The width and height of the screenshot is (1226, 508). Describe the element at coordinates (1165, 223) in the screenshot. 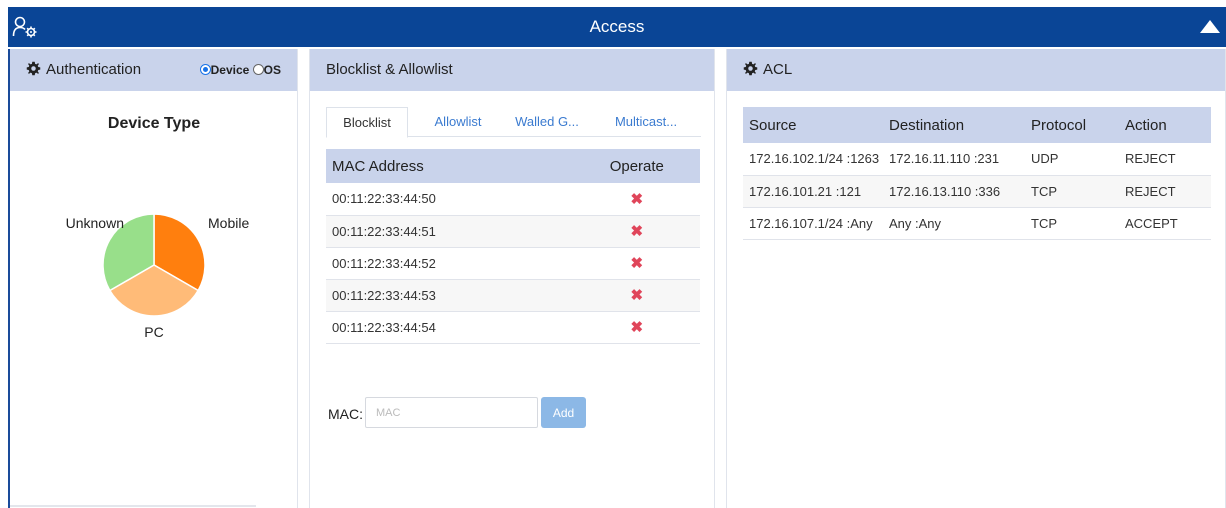

I see `action-cell: ACCEPT` at that location.